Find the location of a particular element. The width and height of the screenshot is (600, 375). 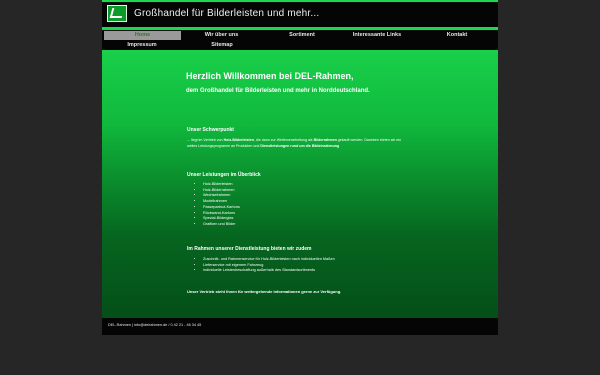

focus-bold-2: Bilderrahmen is located at coordinates (325, 140).